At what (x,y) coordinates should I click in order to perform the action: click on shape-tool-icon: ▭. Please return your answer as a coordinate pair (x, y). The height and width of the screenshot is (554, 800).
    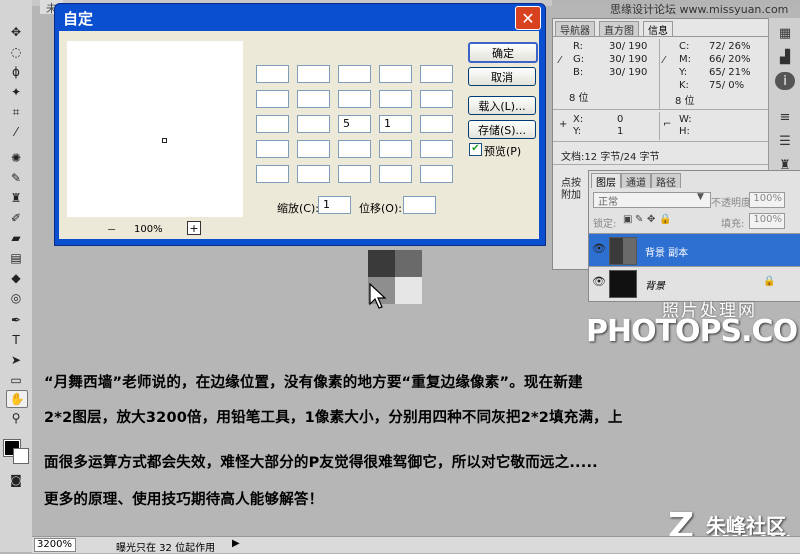
    Looking at the image, I should click on (16, 380).